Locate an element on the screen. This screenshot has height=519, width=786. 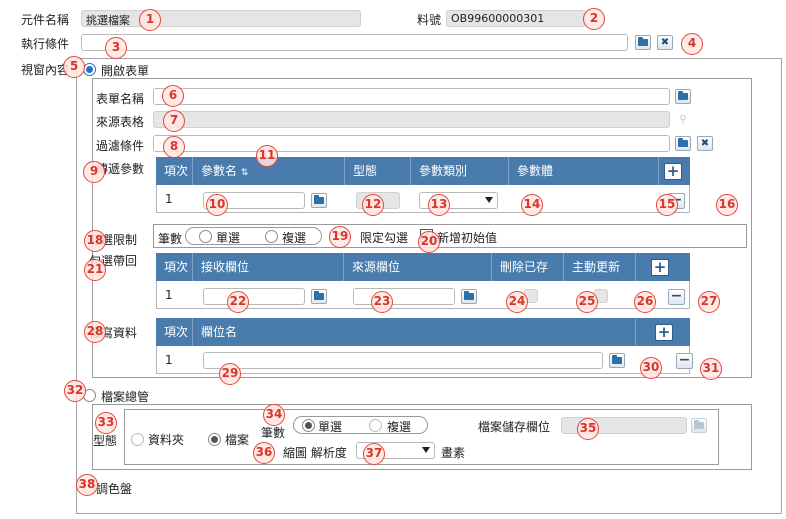
callout-badge: 18 is located at coordinates (95, 241).